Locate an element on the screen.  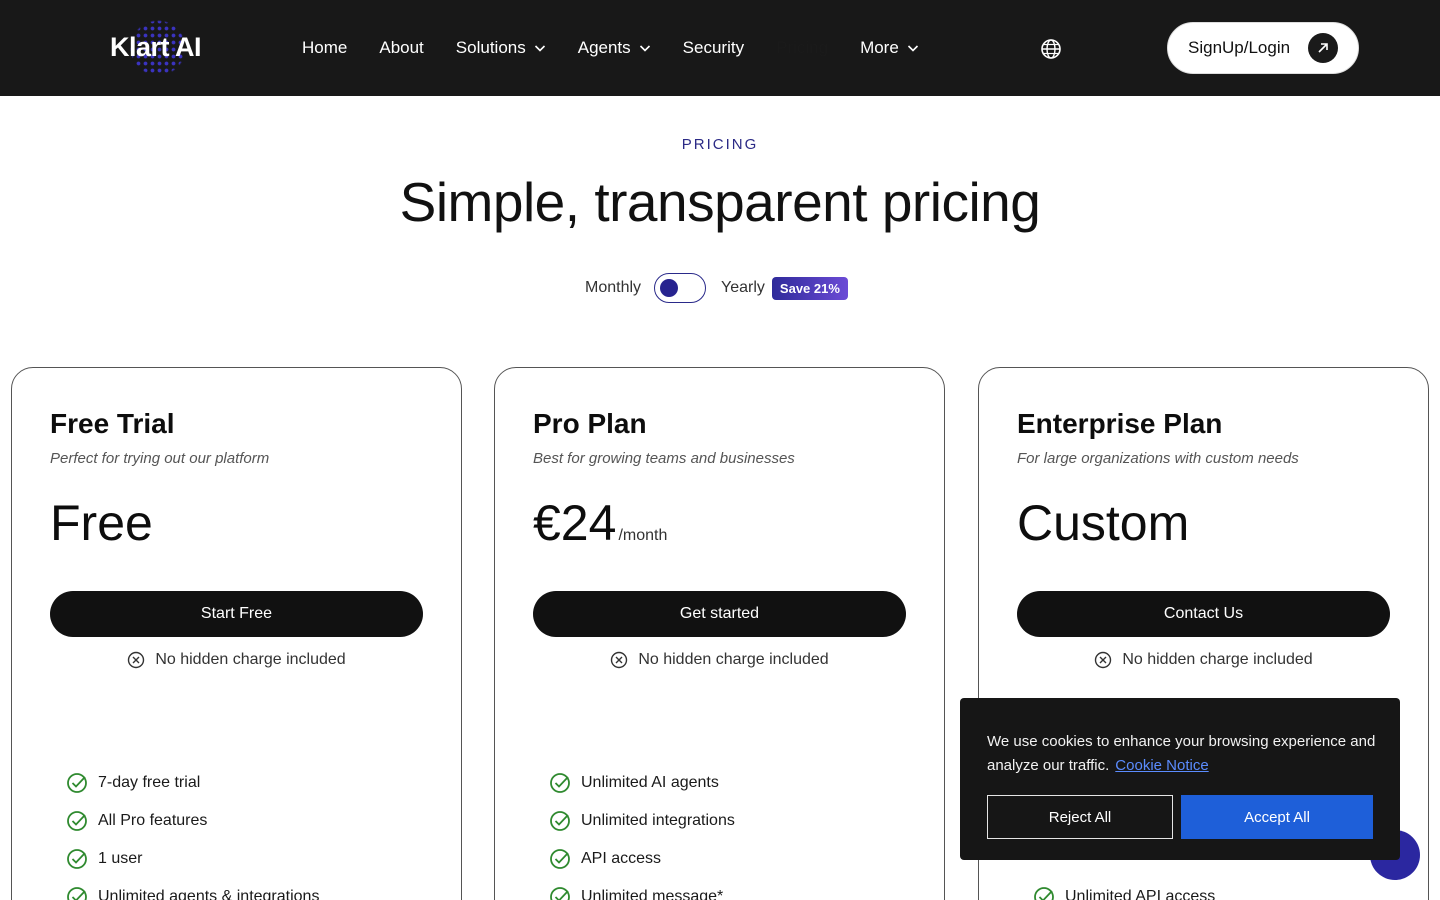
plan-price: Free is located at coordinates (101, 523).